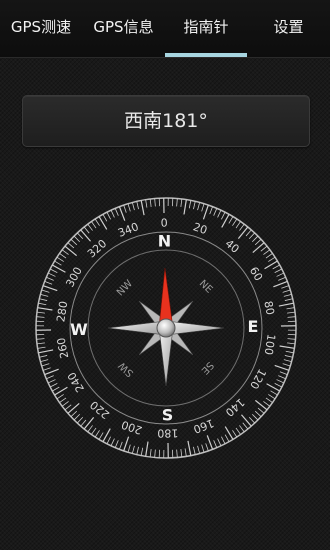 The image size is (330, 550). Describe the element at coordinates (268, 308) in the screenshot. I see `degree-label: 80` at that location.